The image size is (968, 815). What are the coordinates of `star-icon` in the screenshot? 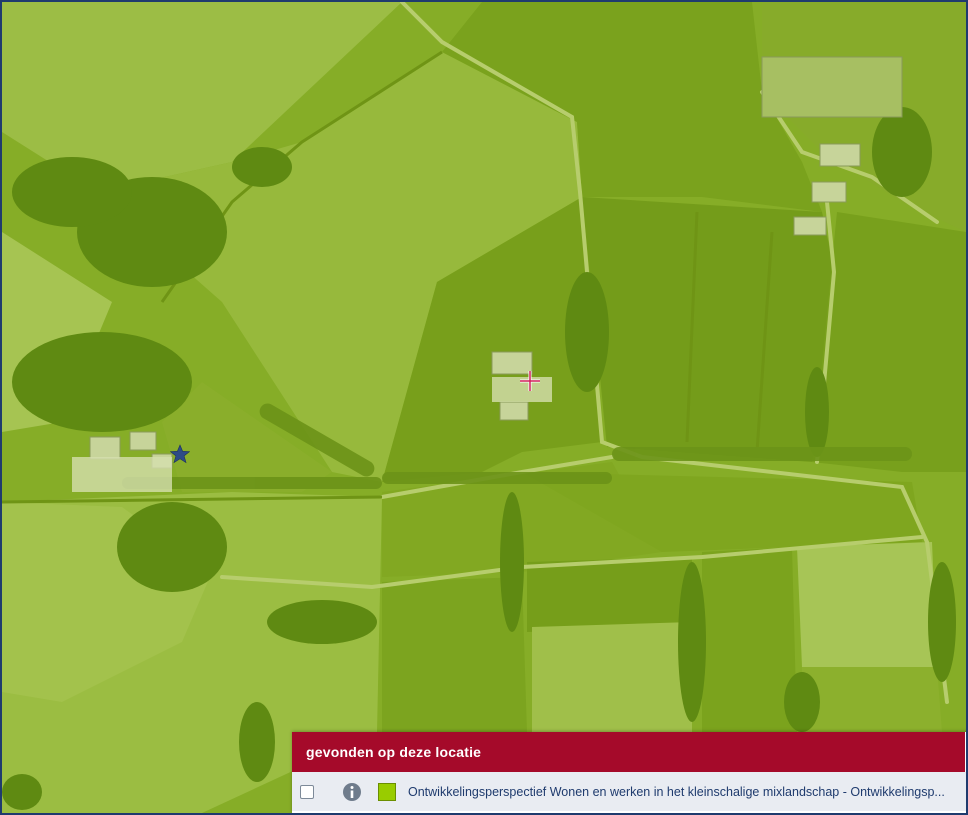 It's located at (180, 454).